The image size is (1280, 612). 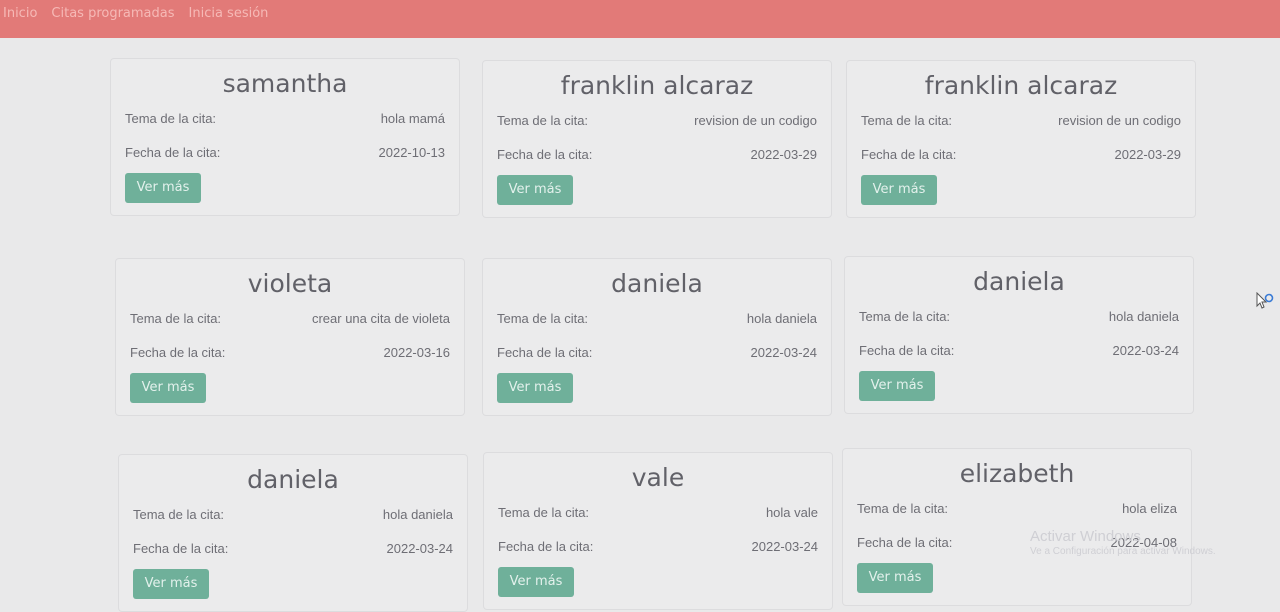 I want to click on tema-row: Tema de la cita: hola vale, so click(x=658, y=512).